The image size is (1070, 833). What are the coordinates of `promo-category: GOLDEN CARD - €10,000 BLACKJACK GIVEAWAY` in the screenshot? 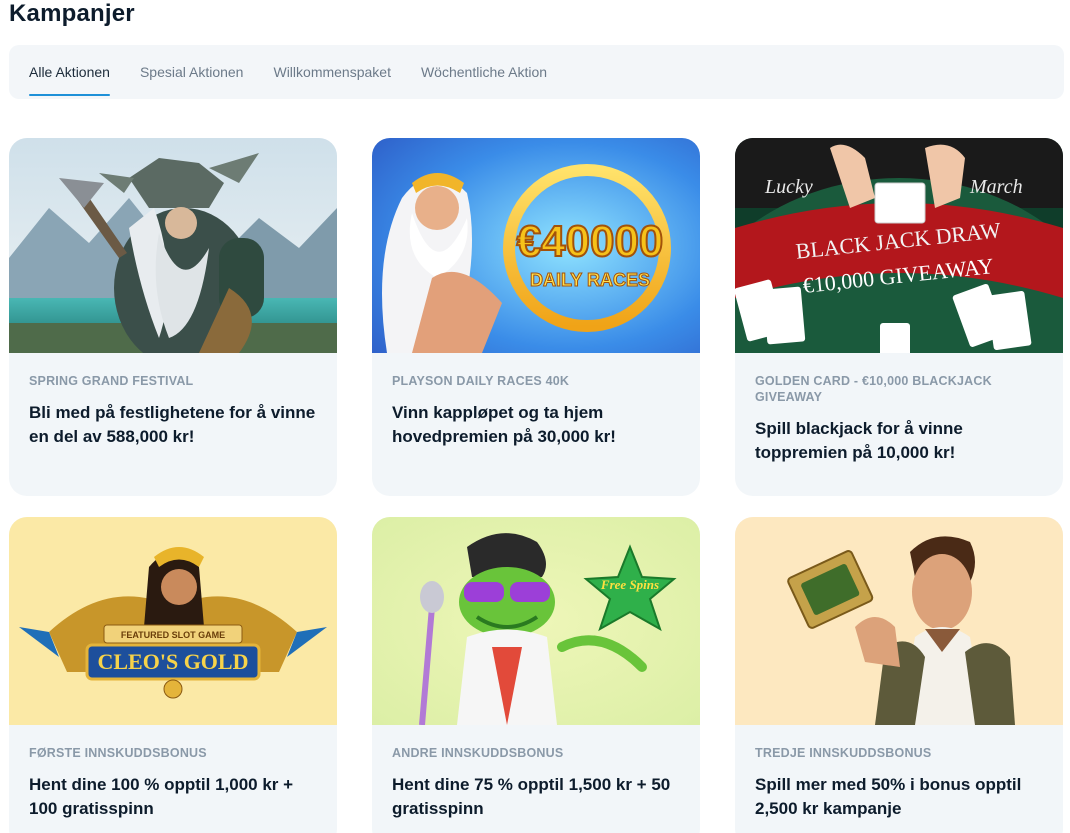 It's located at (873, 389).